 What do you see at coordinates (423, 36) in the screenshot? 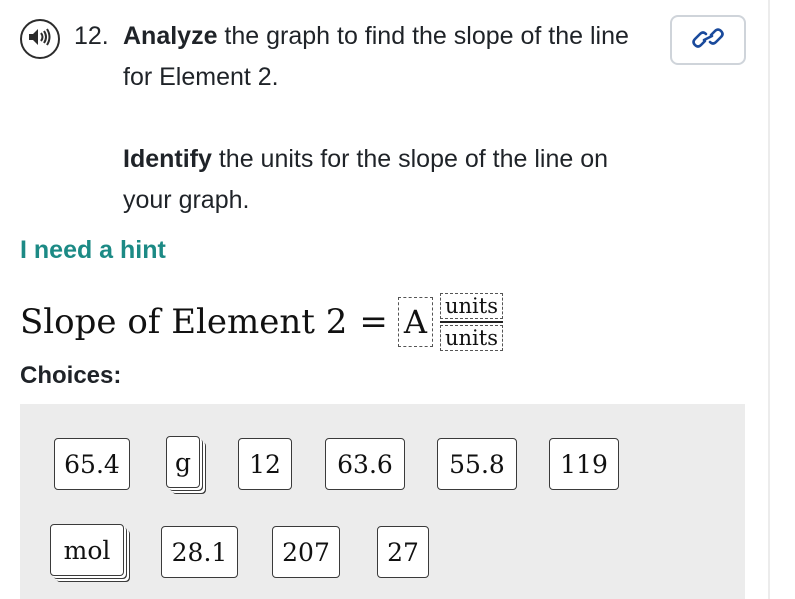
I see `question-text-1: the graph to find the slope of the line` at bounding box center [423, 36].